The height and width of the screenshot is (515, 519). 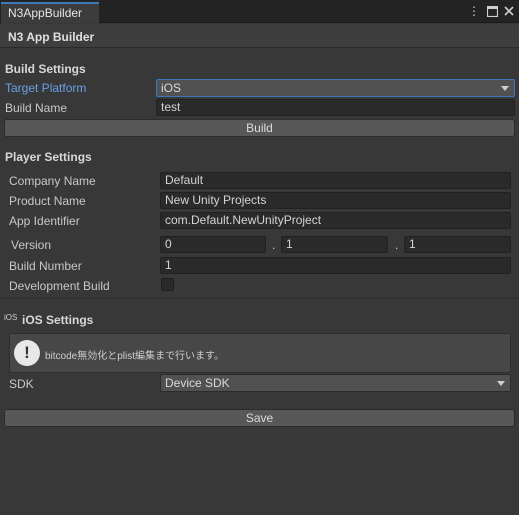 What do you see at coordinates (509, 11) in the screenshot?
I see `close-icon` at bounding box center [509, 11].